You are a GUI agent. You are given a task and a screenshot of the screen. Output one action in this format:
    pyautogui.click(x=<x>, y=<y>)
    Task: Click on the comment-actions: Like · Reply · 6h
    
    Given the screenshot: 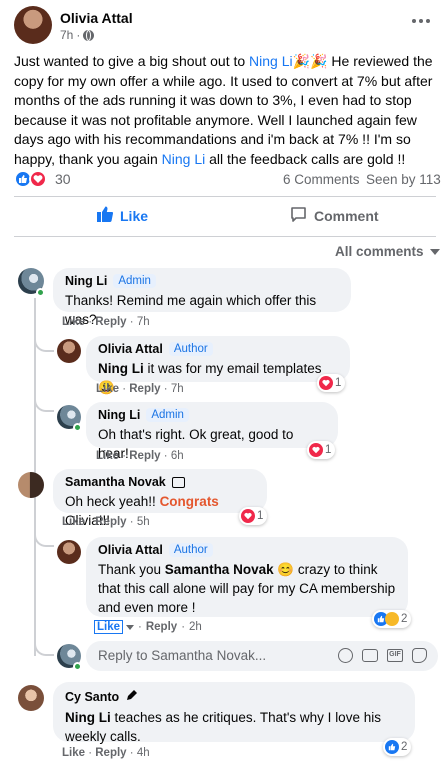 What is the action you would take?
    pyautogui.click(x=140, y=456)
    